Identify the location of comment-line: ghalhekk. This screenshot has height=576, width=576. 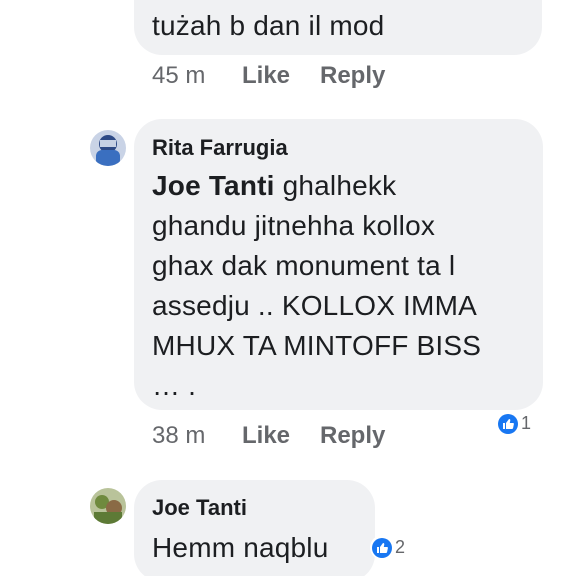
(335, 185).